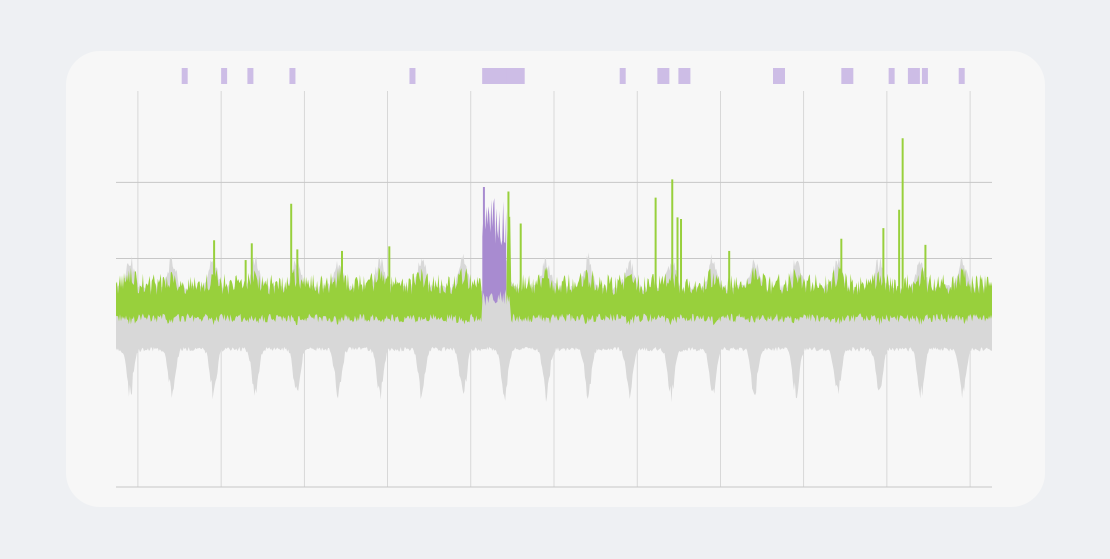 This screenshot has height=559, width=1110. What do you see at coordinates (573, 76) in the screenshot?
I see `anomaly-marker-track` at bounding box center [573, 76].